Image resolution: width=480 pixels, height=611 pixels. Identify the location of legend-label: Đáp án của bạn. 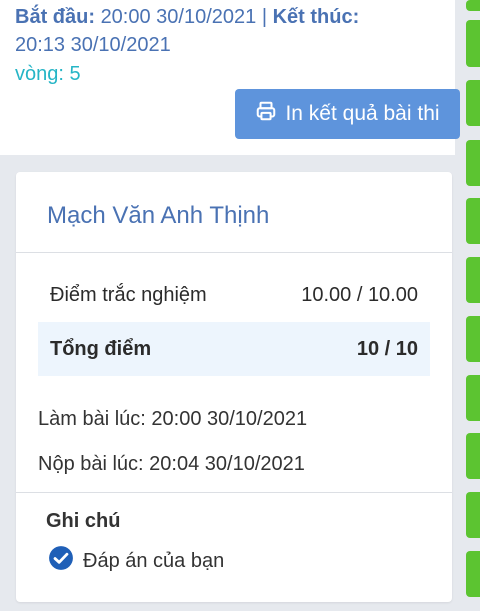
(154, 560).